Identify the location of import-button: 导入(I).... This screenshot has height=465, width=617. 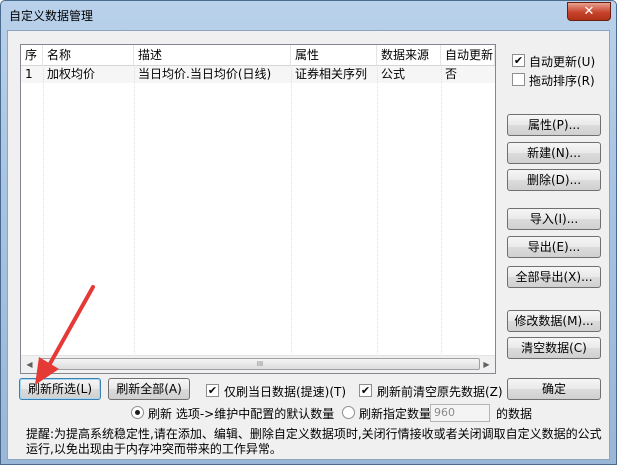
(554, 219).